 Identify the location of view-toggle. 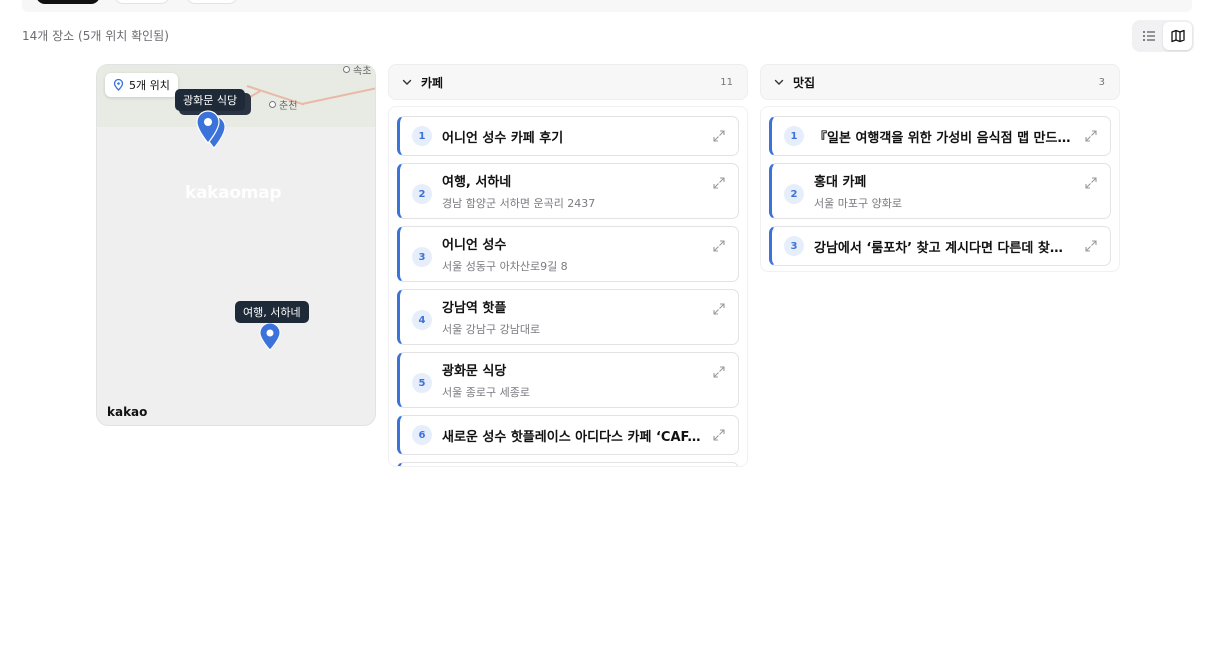
(1163, 36).